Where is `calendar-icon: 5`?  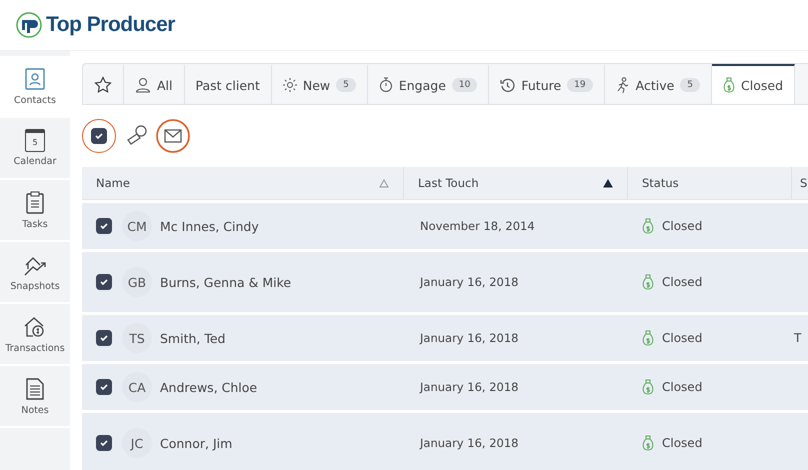 calendar-icon: 5 is located at coordinates (35, 140).